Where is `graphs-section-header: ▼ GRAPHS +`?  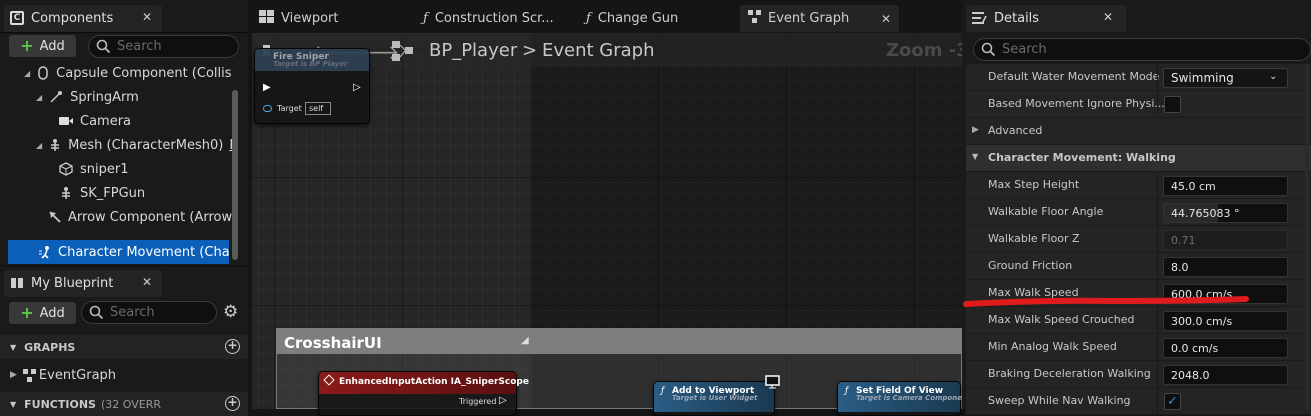 graphs-section-header: ▼ GRAPHS + is located at coordinates (124, 347).